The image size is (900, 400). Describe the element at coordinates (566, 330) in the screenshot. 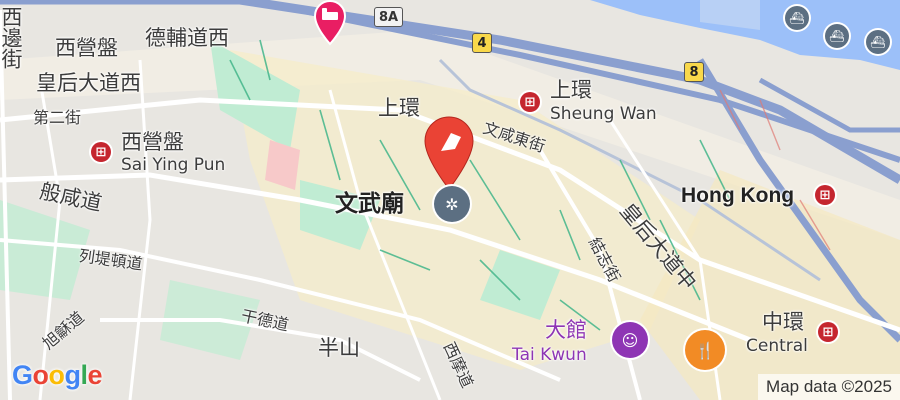

I see `label-tai-kwun-zh: 大館` at that location.